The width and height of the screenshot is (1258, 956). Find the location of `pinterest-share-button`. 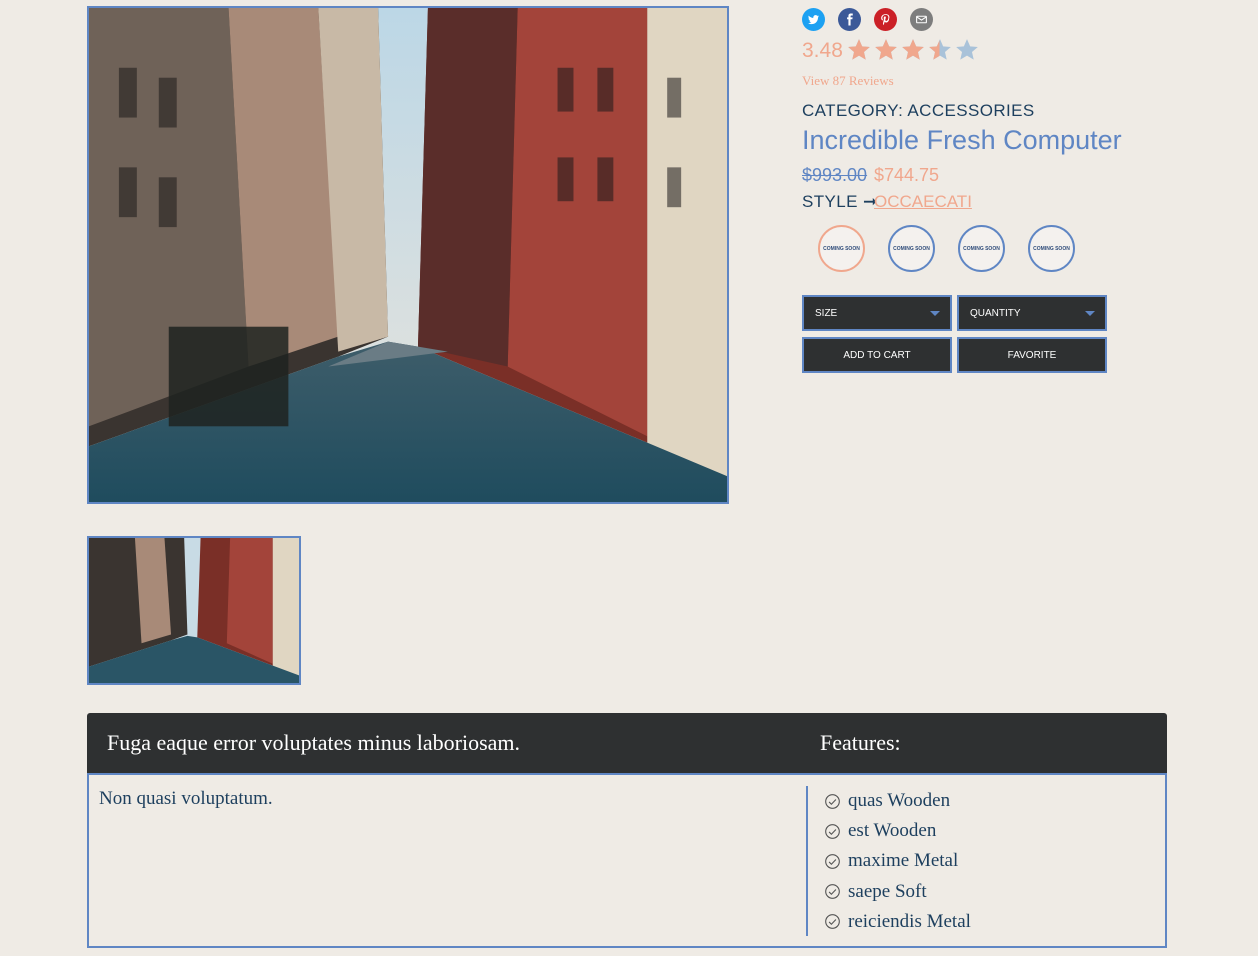

pinterest-share-button is located at coordinates (885, 19).